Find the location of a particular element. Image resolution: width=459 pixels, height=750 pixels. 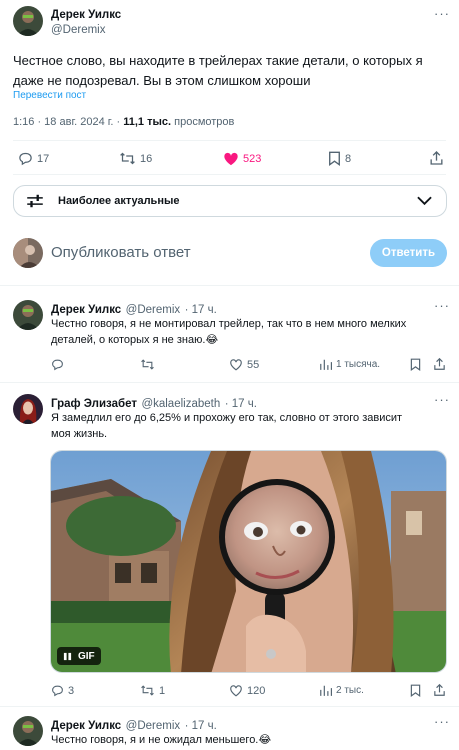

reply-like-button: 55 is located at coordinates (244, 364).